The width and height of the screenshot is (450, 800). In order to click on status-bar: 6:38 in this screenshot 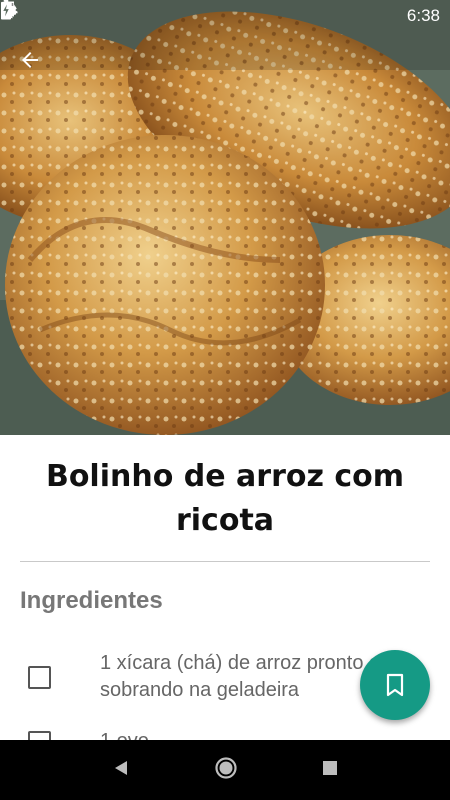, I will do `click(225, 16)`.